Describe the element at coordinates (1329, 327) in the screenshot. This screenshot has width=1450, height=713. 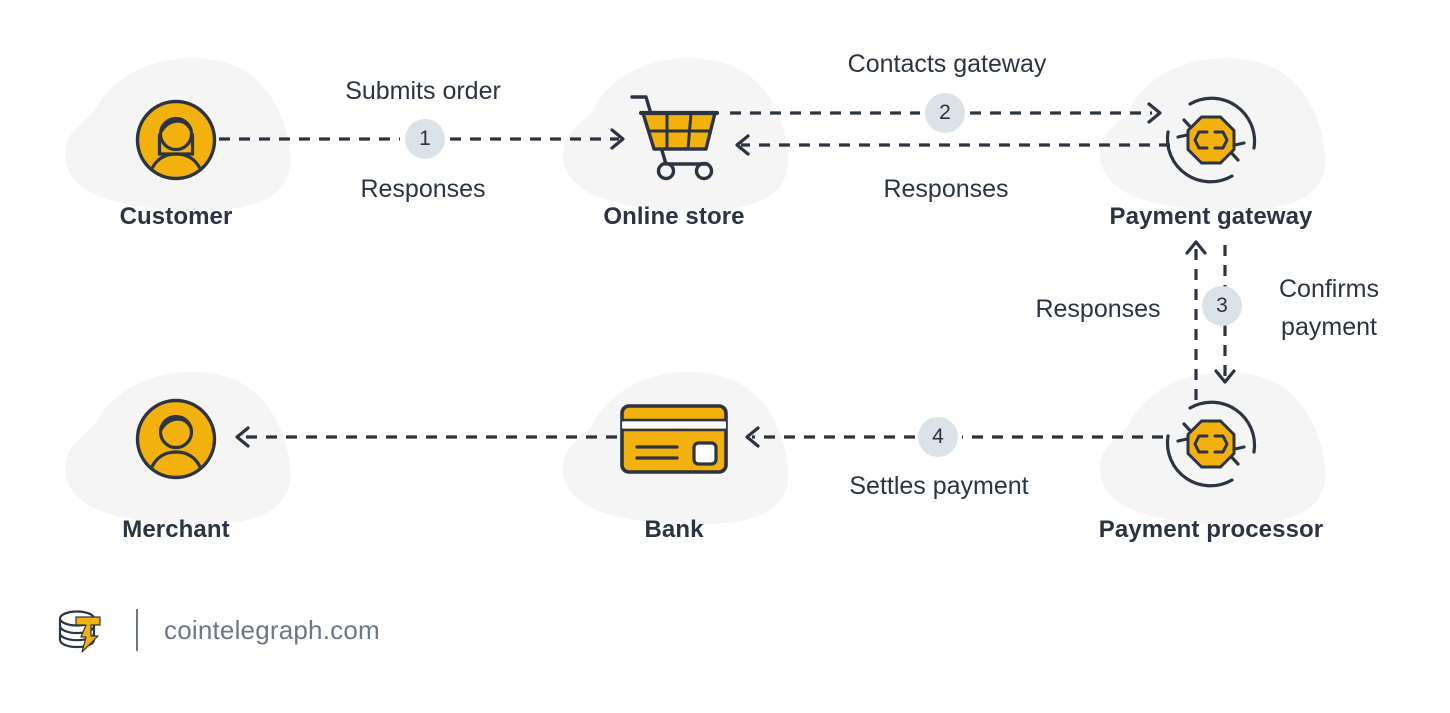
I see `edge-label-confirms-payment-line2: payment` at that location.